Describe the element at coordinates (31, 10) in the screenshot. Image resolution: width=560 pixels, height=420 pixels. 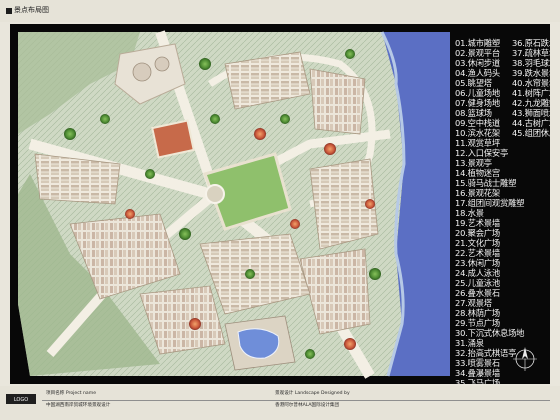
I see `page-title: 景点布局图` at that location.